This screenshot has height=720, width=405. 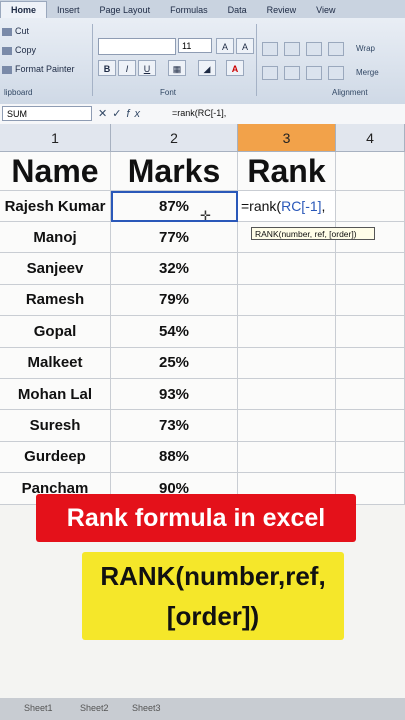 What do you see at coordinates (325, 10) in the screenshot?
I see `tab-view: View` at bounding box center [325, 10].